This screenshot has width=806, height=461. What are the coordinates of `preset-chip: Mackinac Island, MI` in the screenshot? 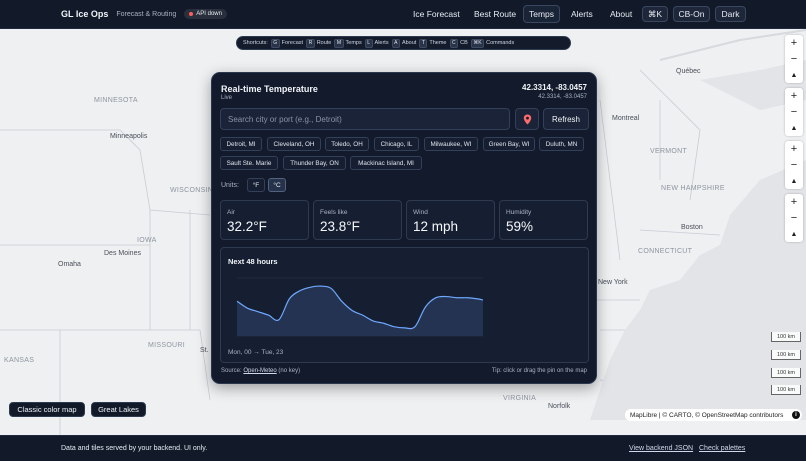 It's located at (386, 163).